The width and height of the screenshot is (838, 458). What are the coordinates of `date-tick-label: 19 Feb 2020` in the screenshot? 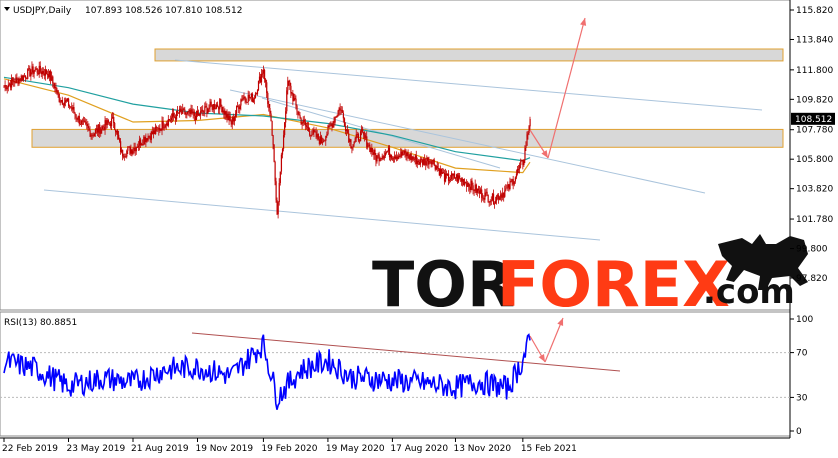 It's located at (289, 449).